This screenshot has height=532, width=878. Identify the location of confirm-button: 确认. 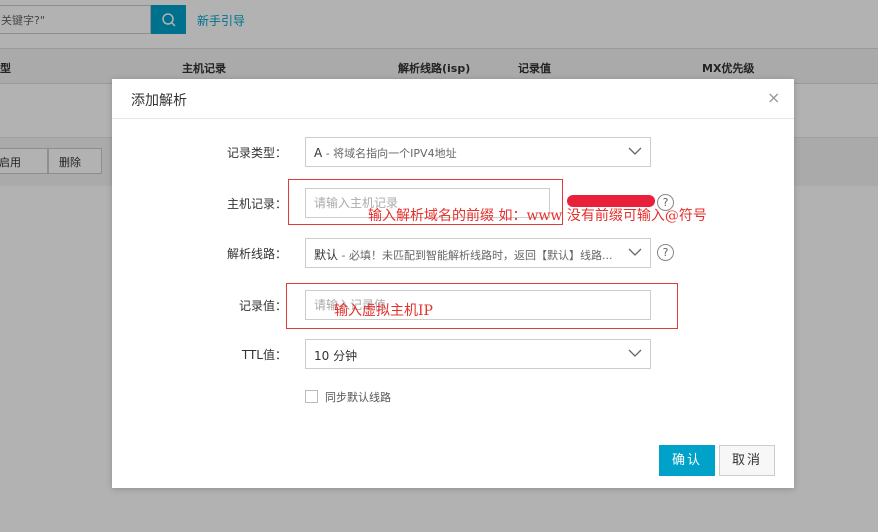
(687, 460).